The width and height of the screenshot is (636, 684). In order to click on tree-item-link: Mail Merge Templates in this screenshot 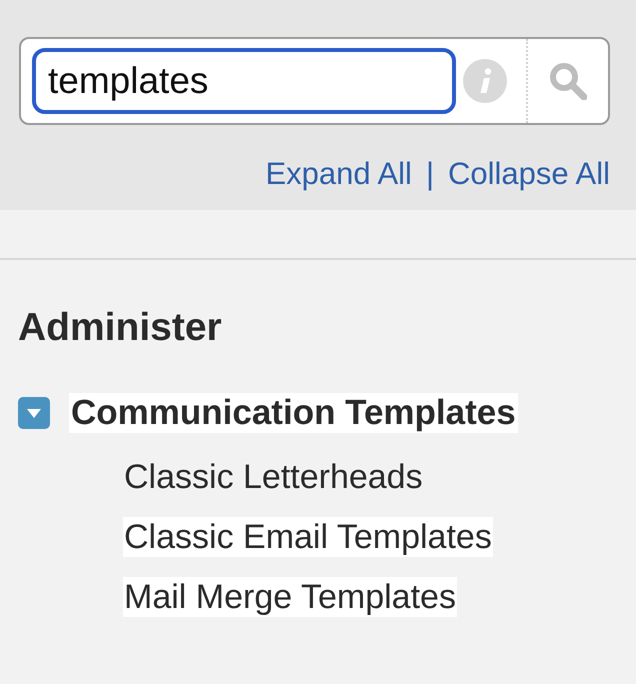, I will do `click(290, 597)`.